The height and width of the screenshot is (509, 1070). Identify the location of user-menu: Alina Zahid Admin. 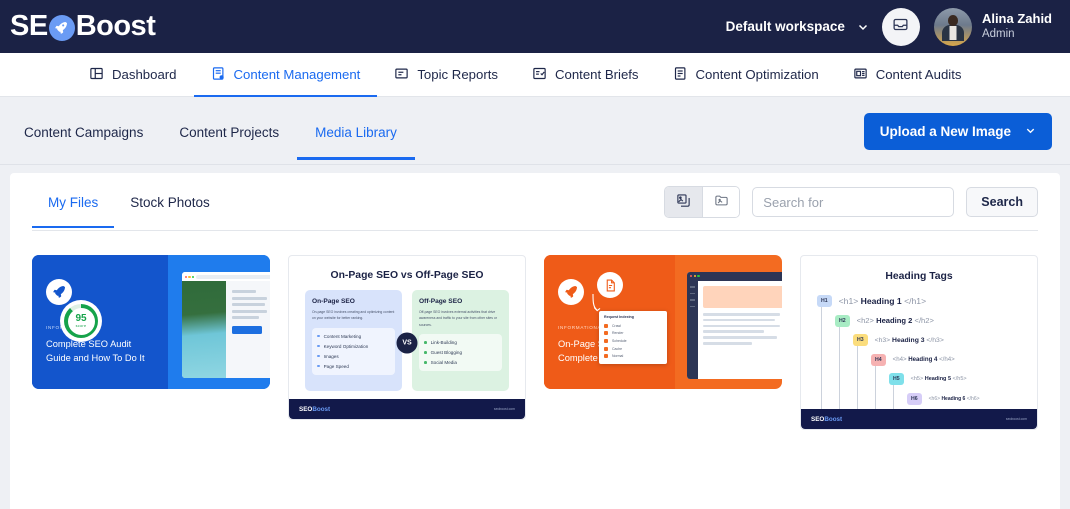
(992, 26).